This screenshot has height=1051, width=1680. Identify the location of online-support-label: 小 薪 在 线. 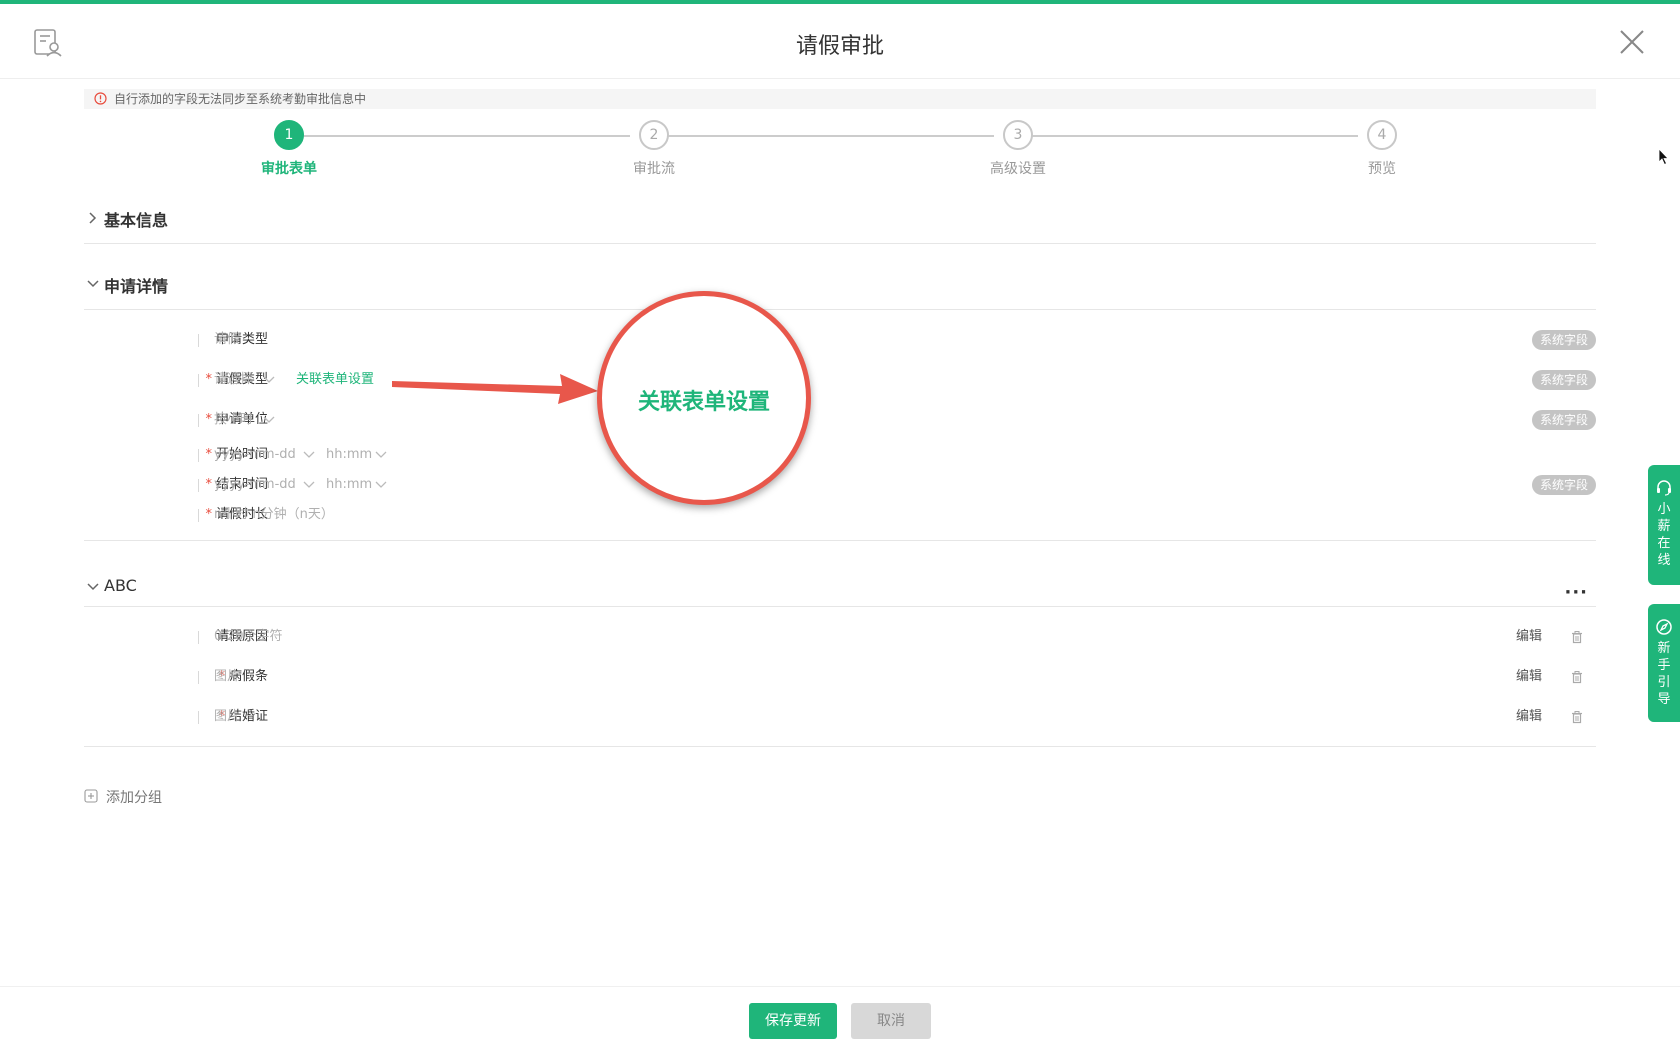
(1664, 535).